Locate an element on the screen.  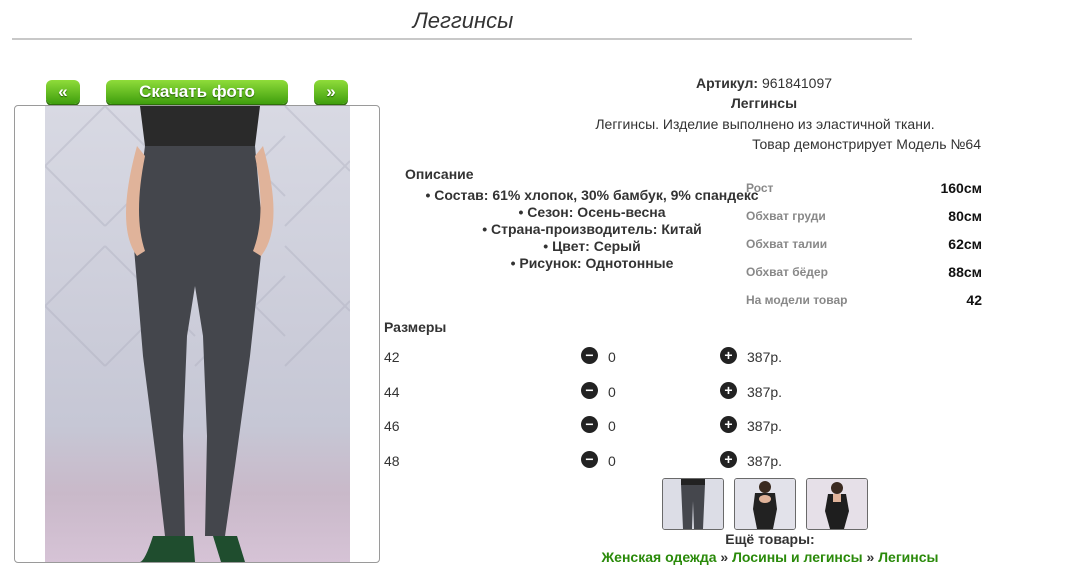
size-label: 48 is located at coordinates (392, 461).